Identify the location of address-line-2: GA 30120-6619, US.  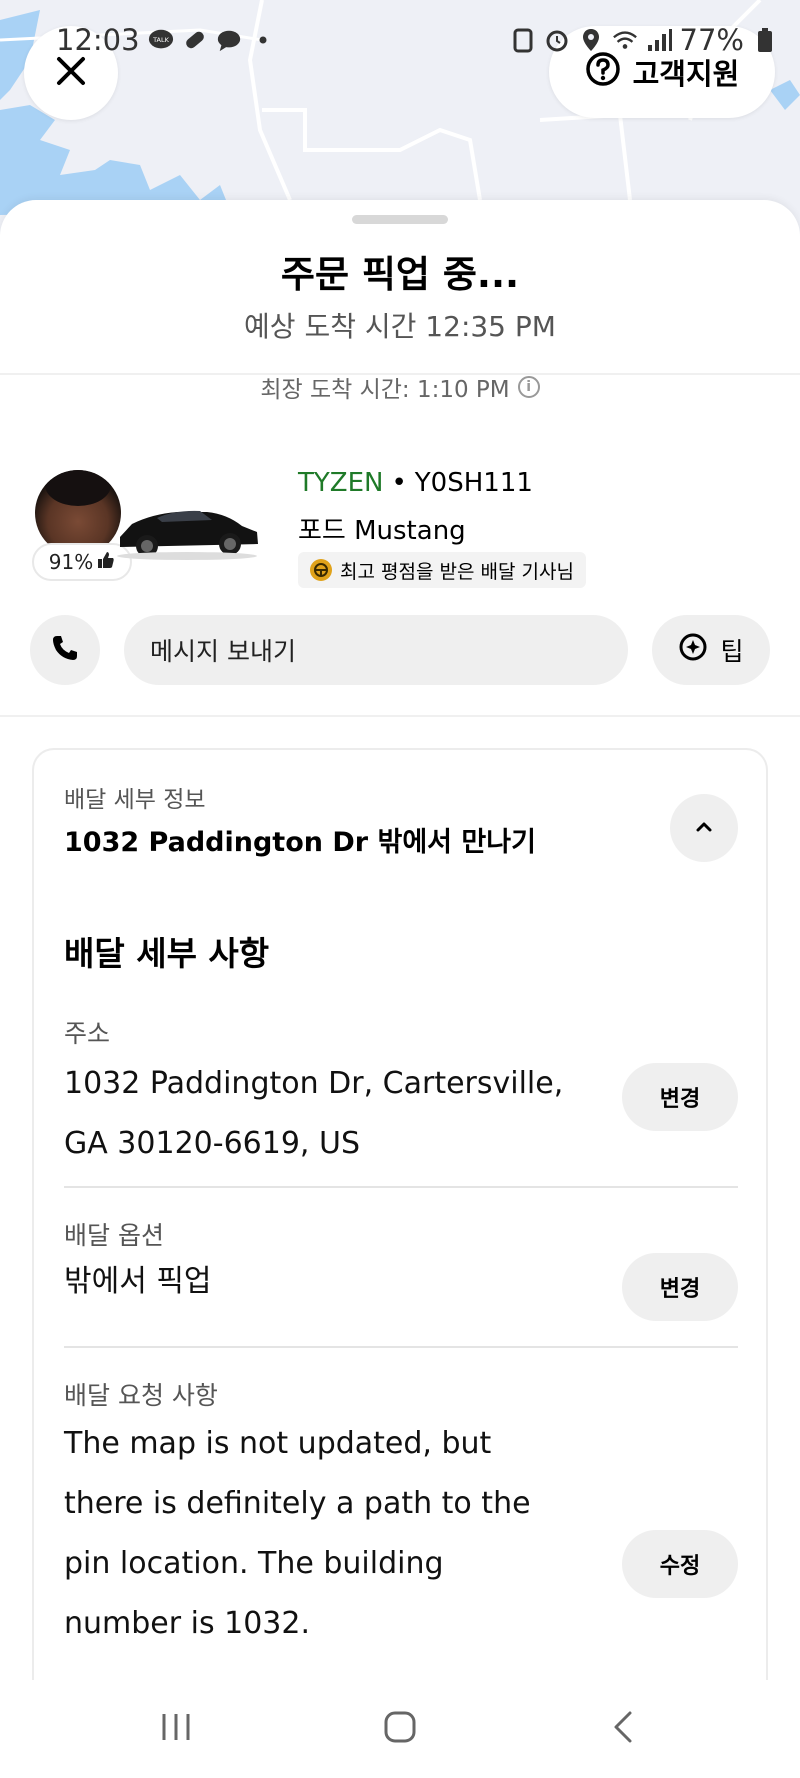
(212, 1143).